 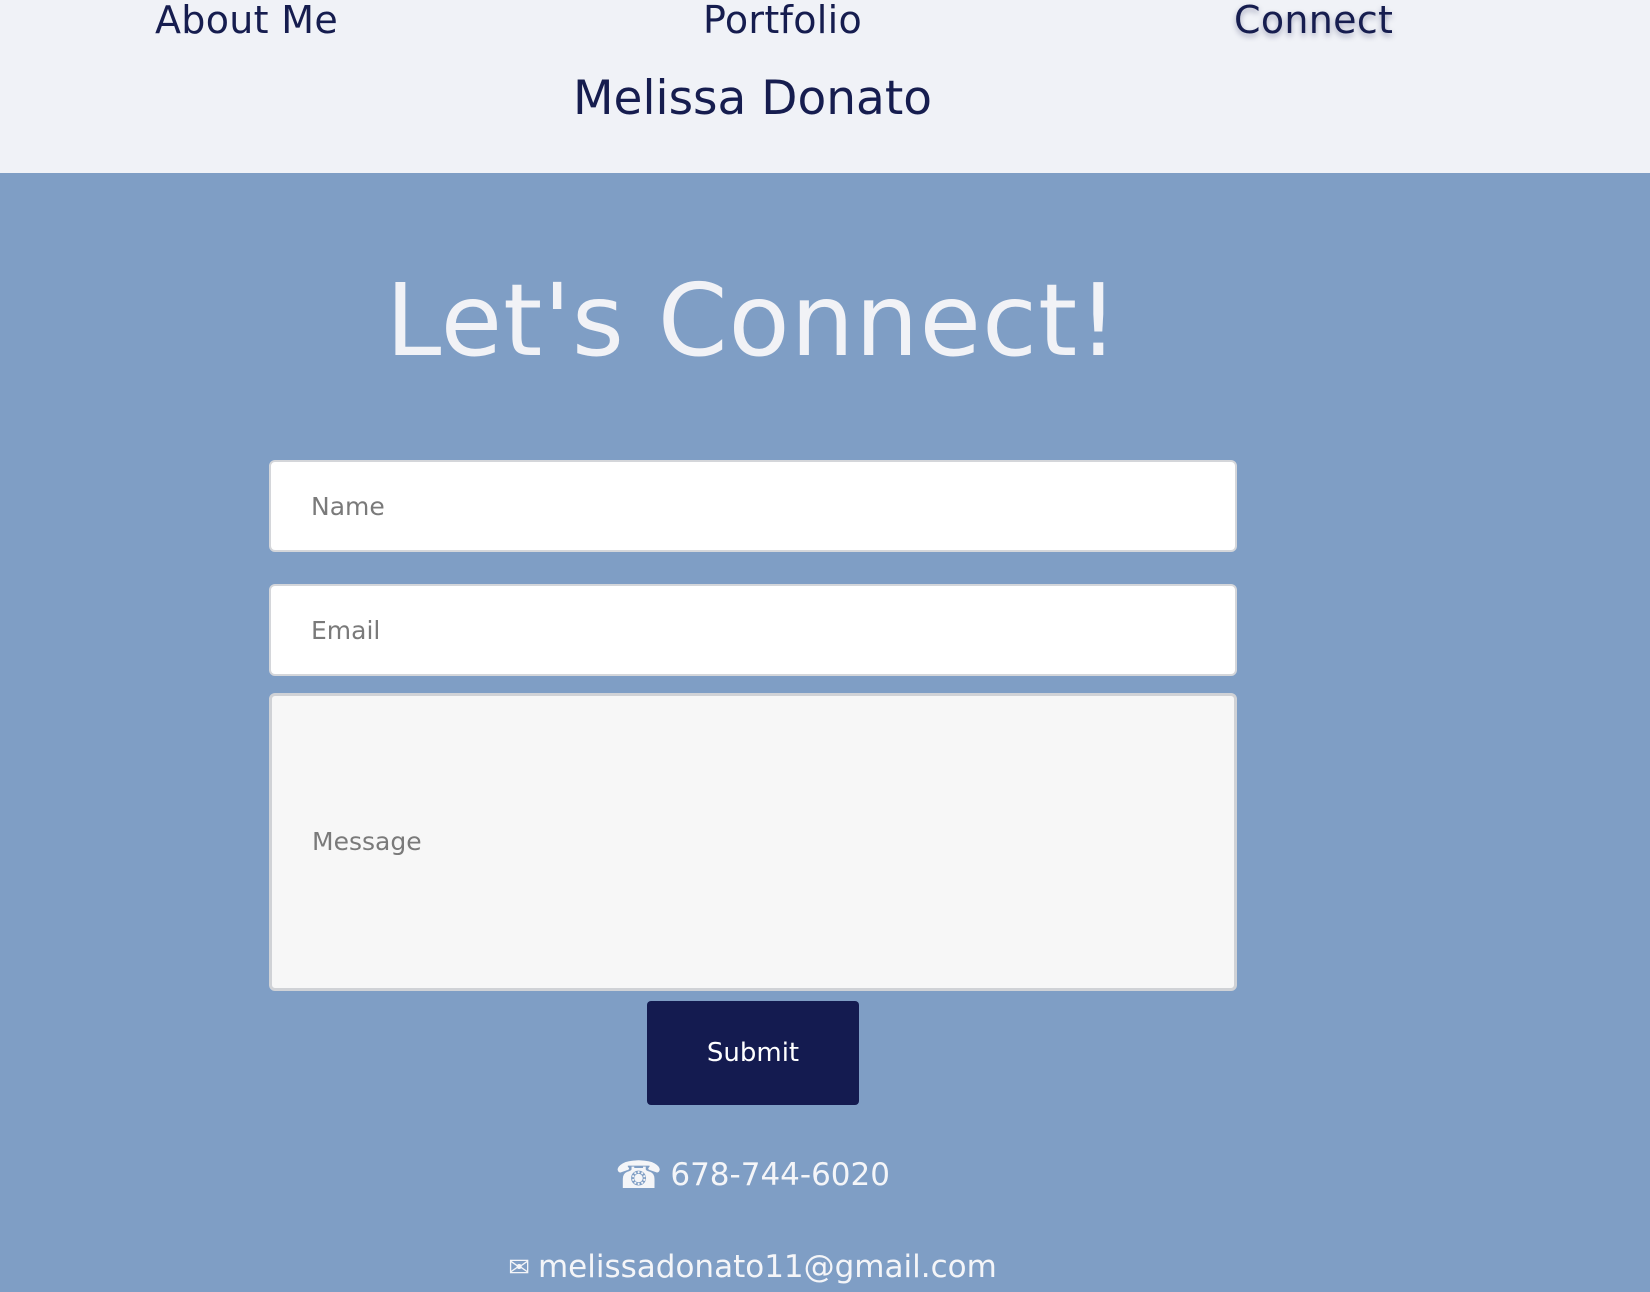 I want to click on nav-link-connect: Connect, so click(x=1313, y=22).